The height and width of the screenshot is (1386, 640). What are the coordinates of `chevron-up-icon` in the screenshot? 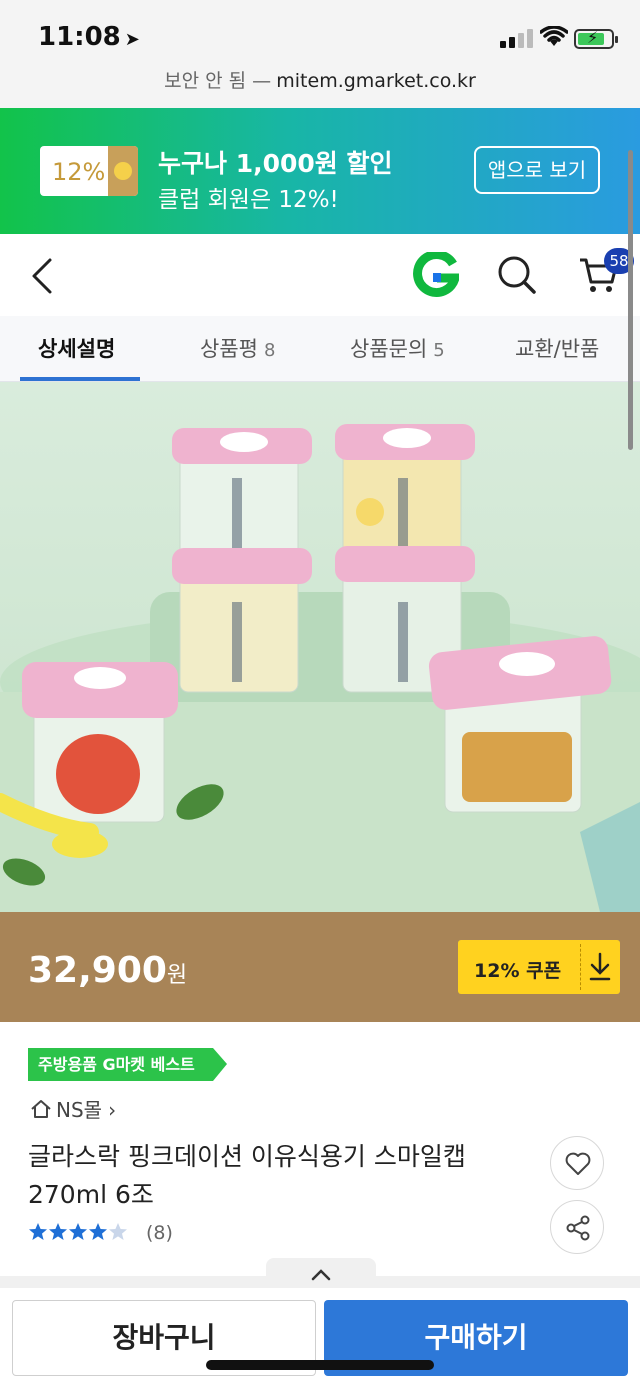 It's located at (321, 1275).